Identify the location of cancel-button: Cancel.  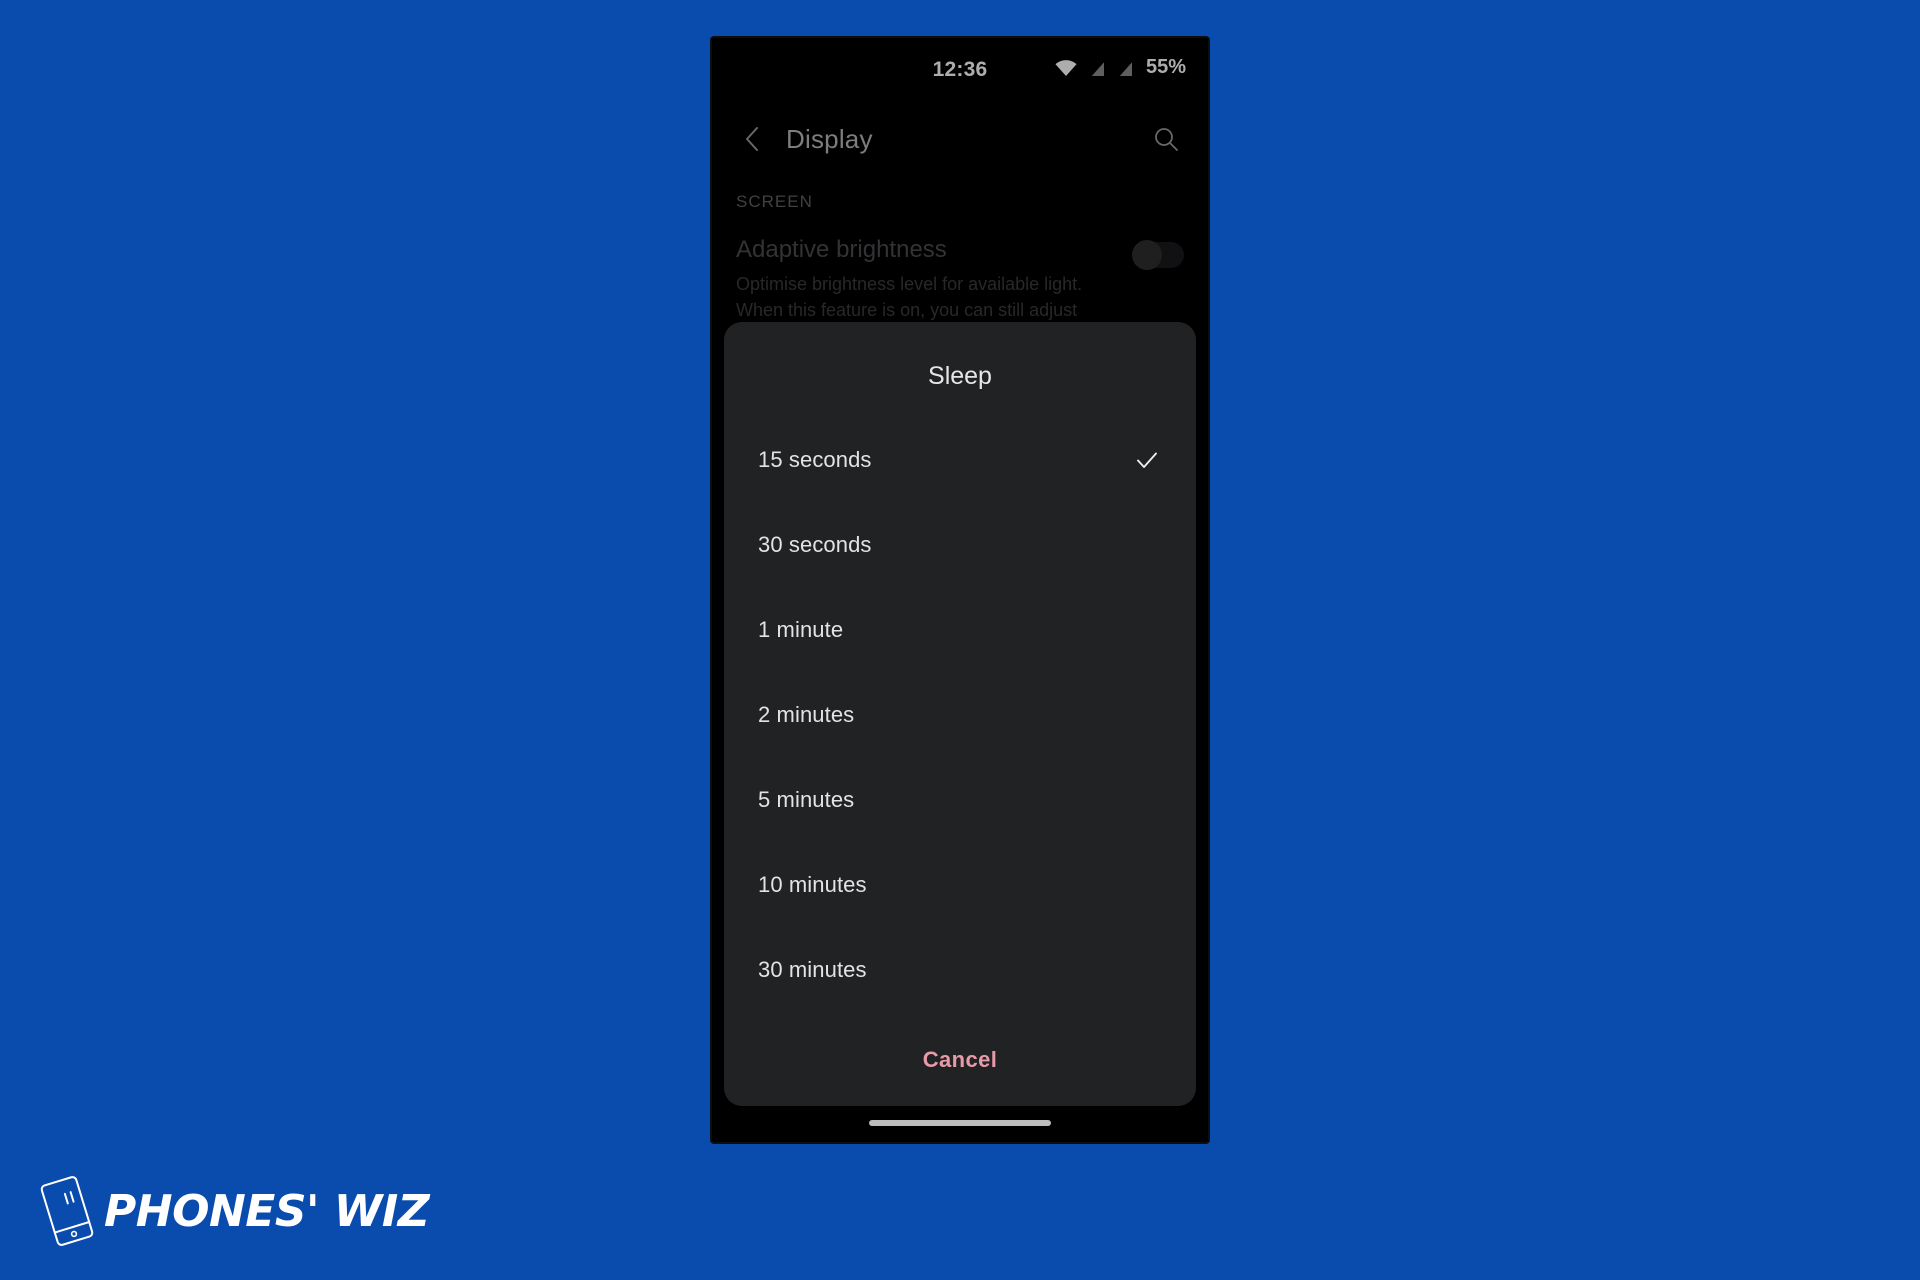
(960, 1060).